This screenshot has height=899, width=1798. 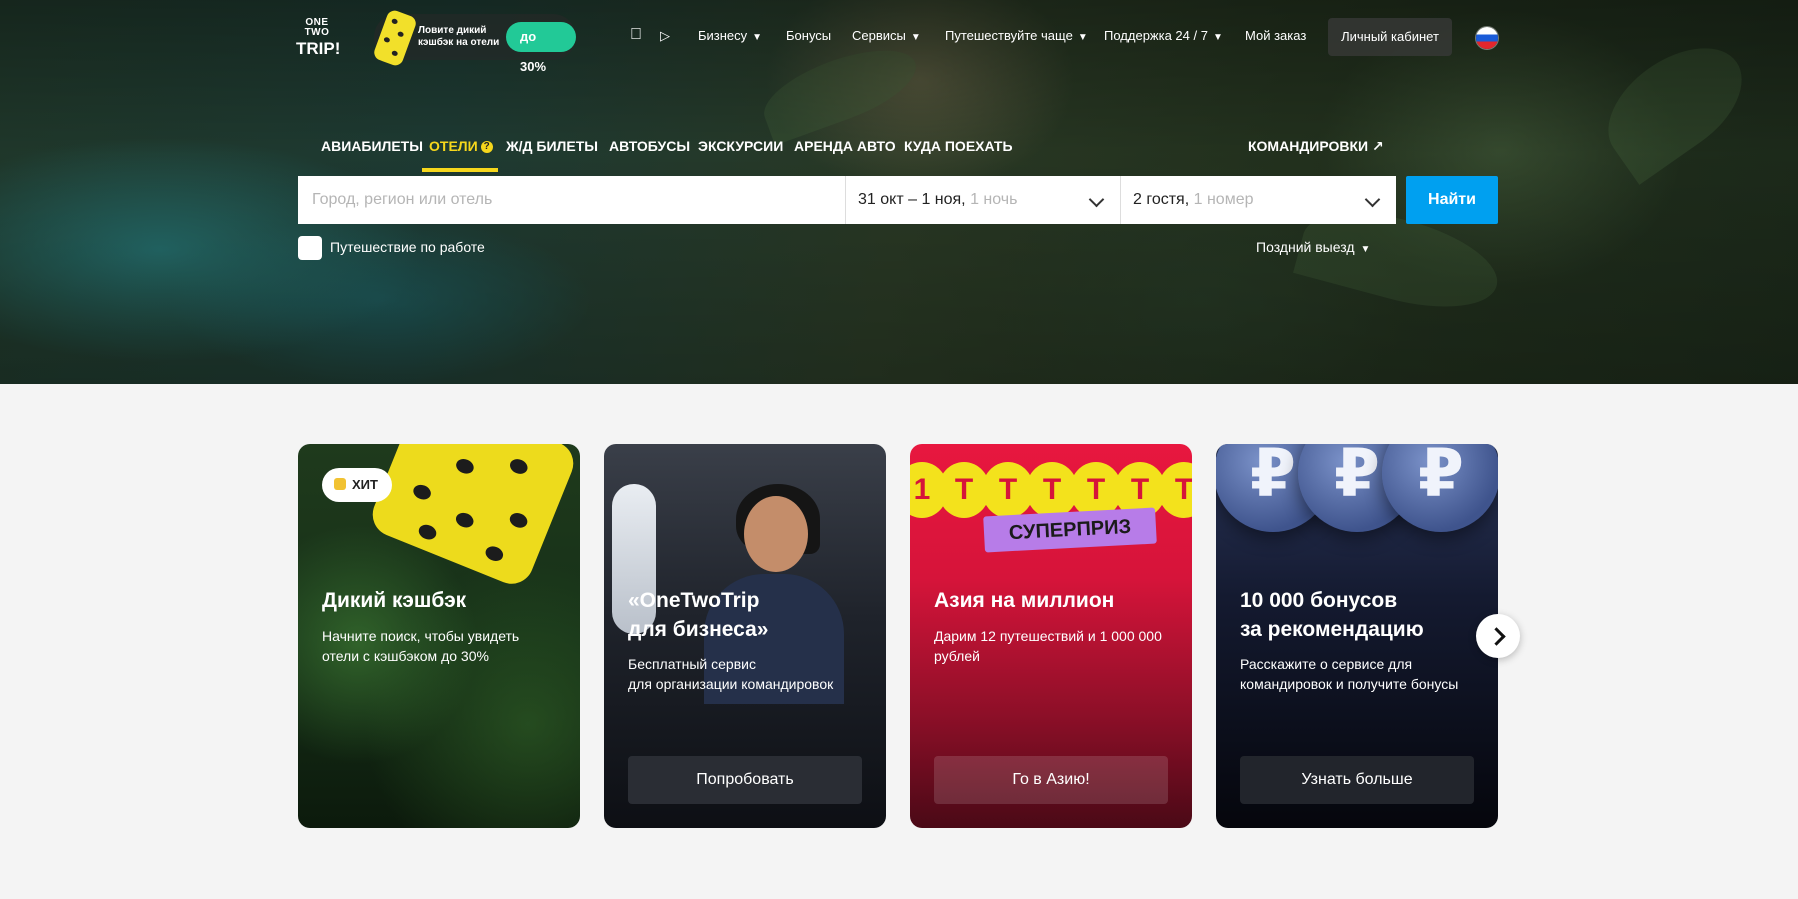 I want to click on superprize-sticker: СУПЕРПРИЗ, so click(x=1070, y=530).